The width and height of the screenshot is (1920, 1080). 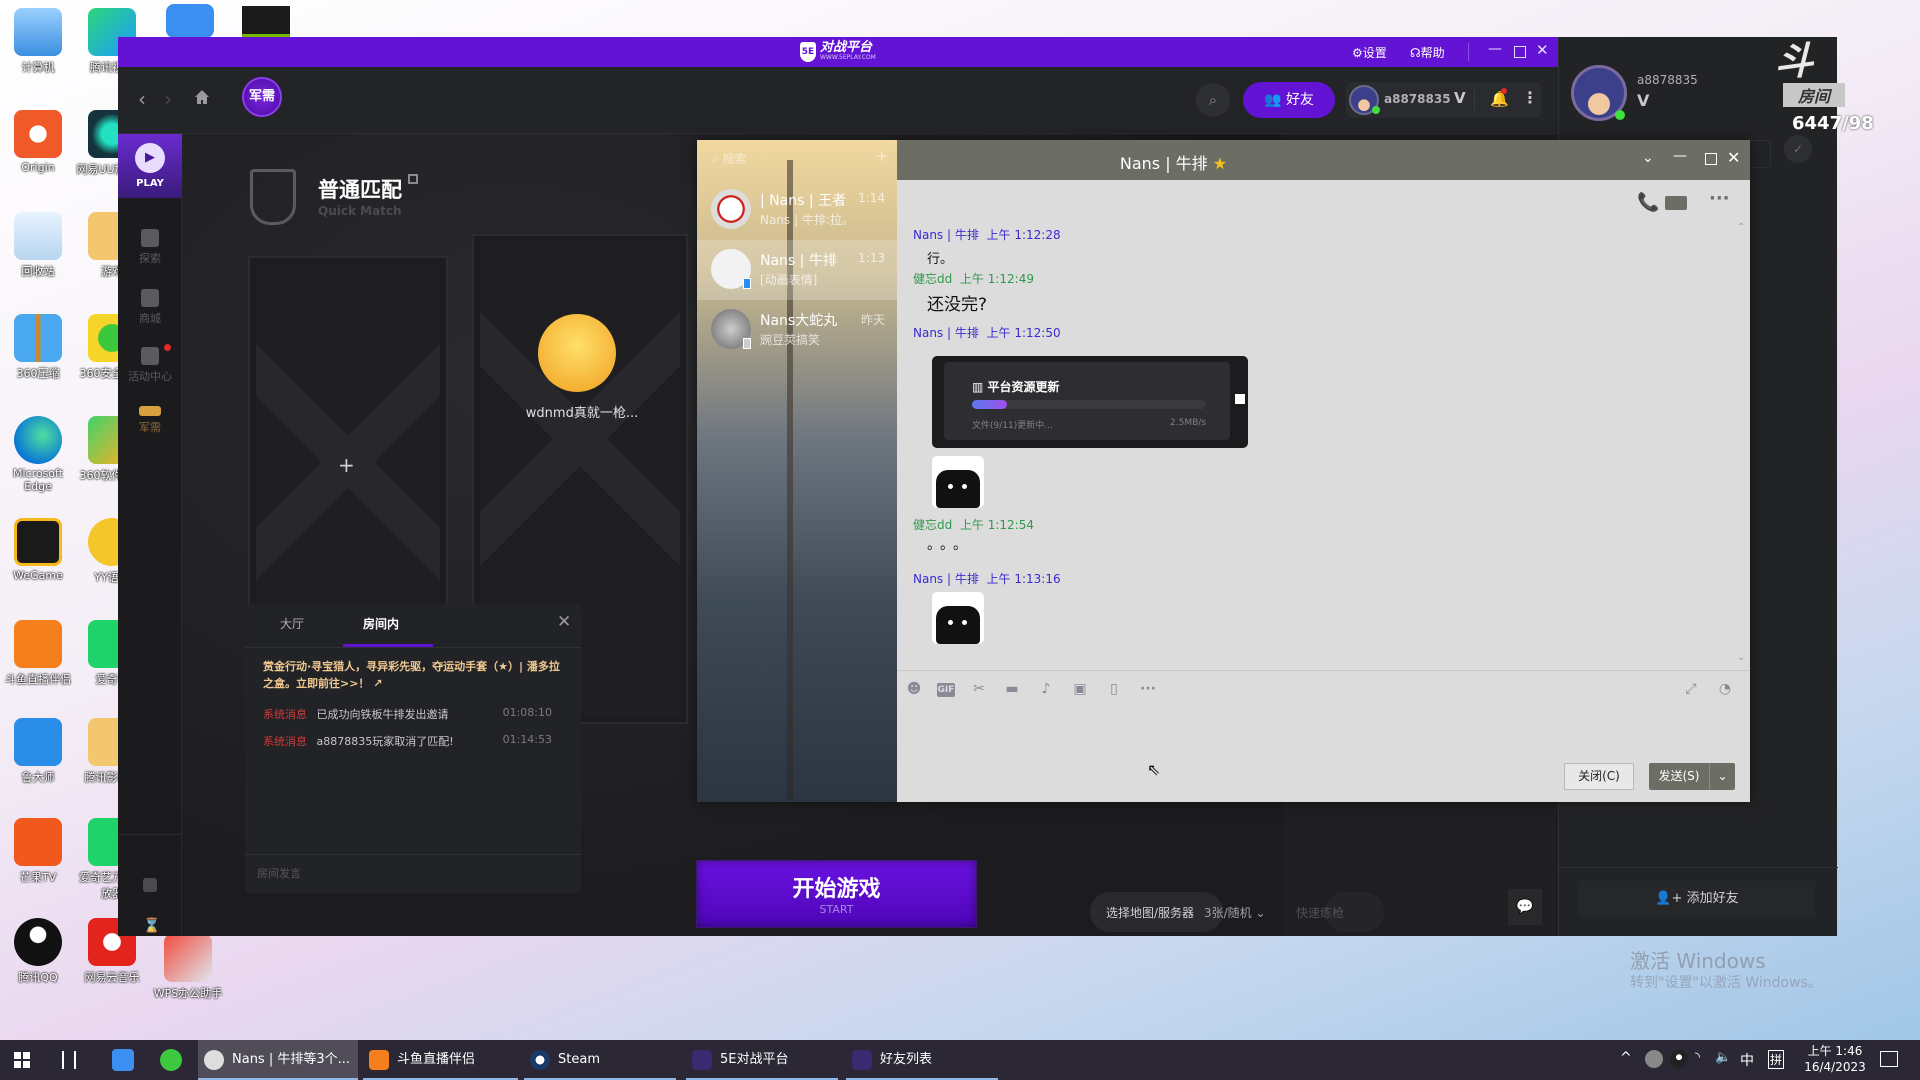 I want to click on tab-in-room: 房间内, so click(x=381, y=623).